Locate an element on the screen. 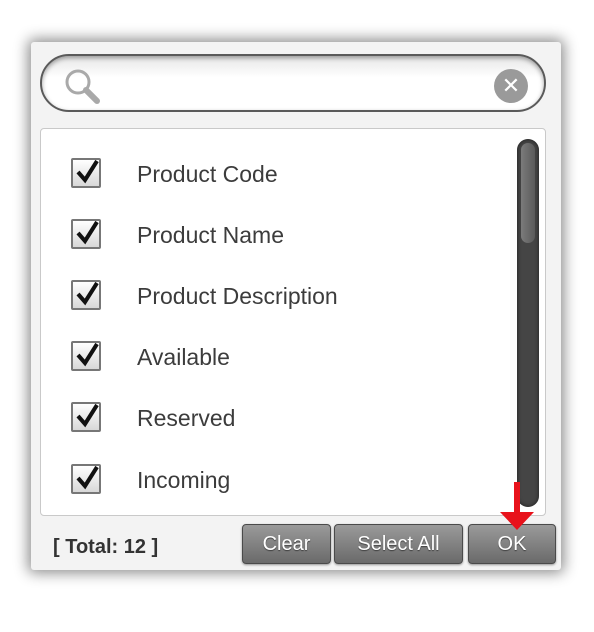 This screenshot has width=594, height=632. list-item-label: Product Description is located at coordinates (237, 296).